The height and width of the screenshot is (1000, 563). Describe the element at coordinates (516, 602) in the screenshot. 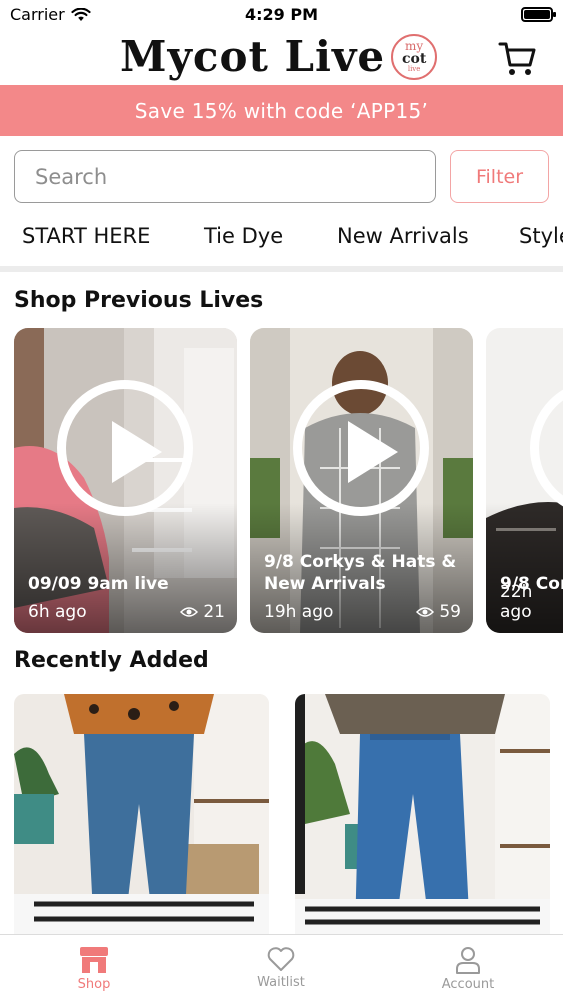

I see `video-age: 22h ago` at that location.